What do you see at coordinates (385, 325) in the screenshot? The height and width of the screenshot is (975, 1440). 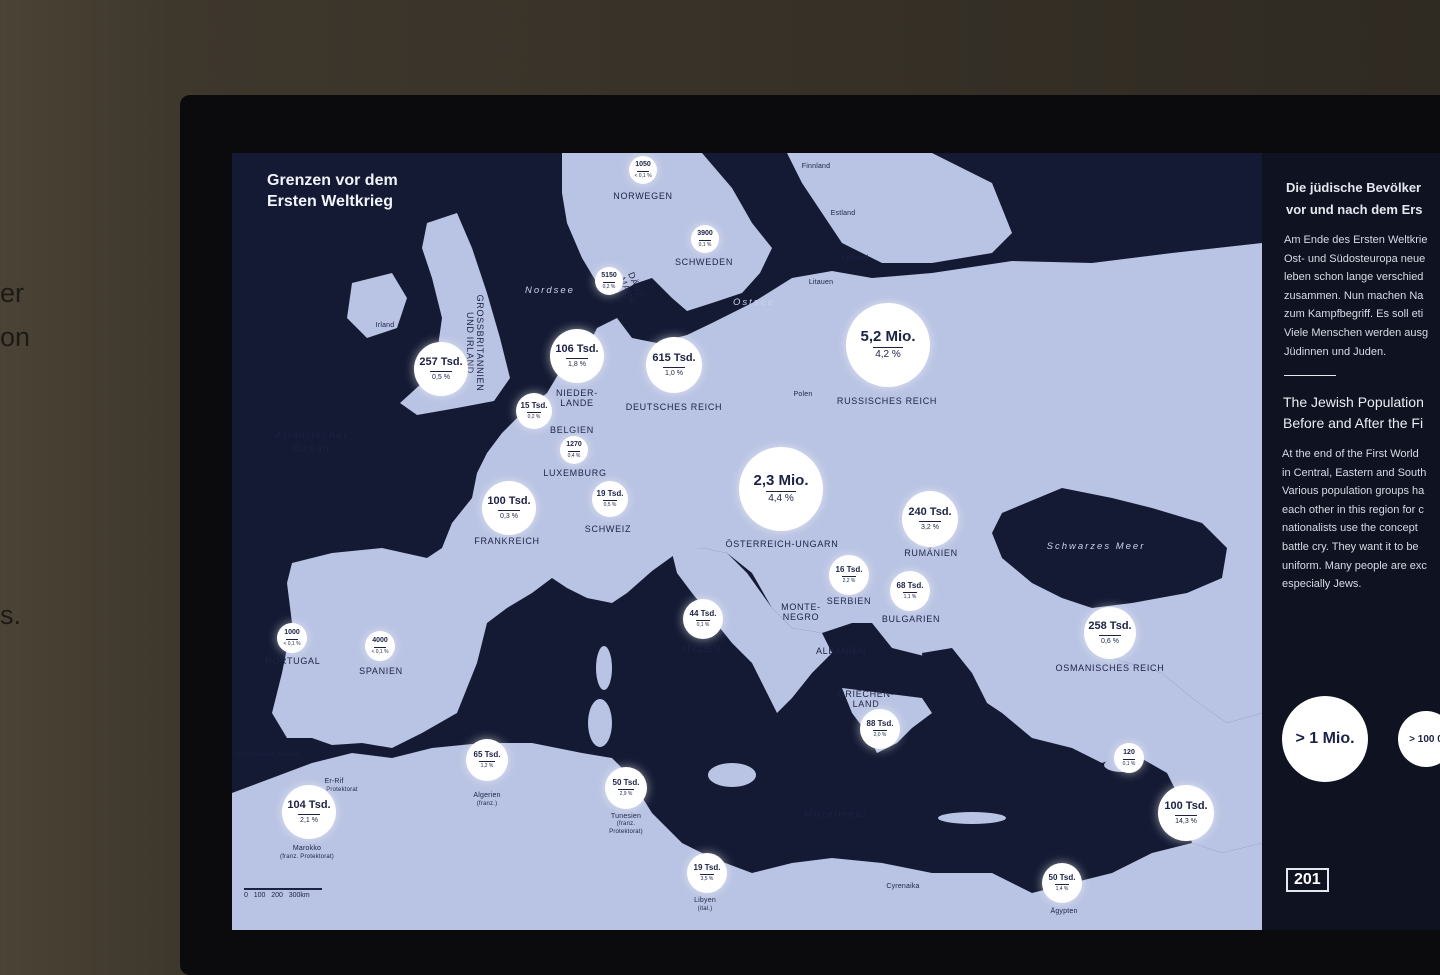 I see `region-label-irland: Irland` at bounding box center [385, 325].